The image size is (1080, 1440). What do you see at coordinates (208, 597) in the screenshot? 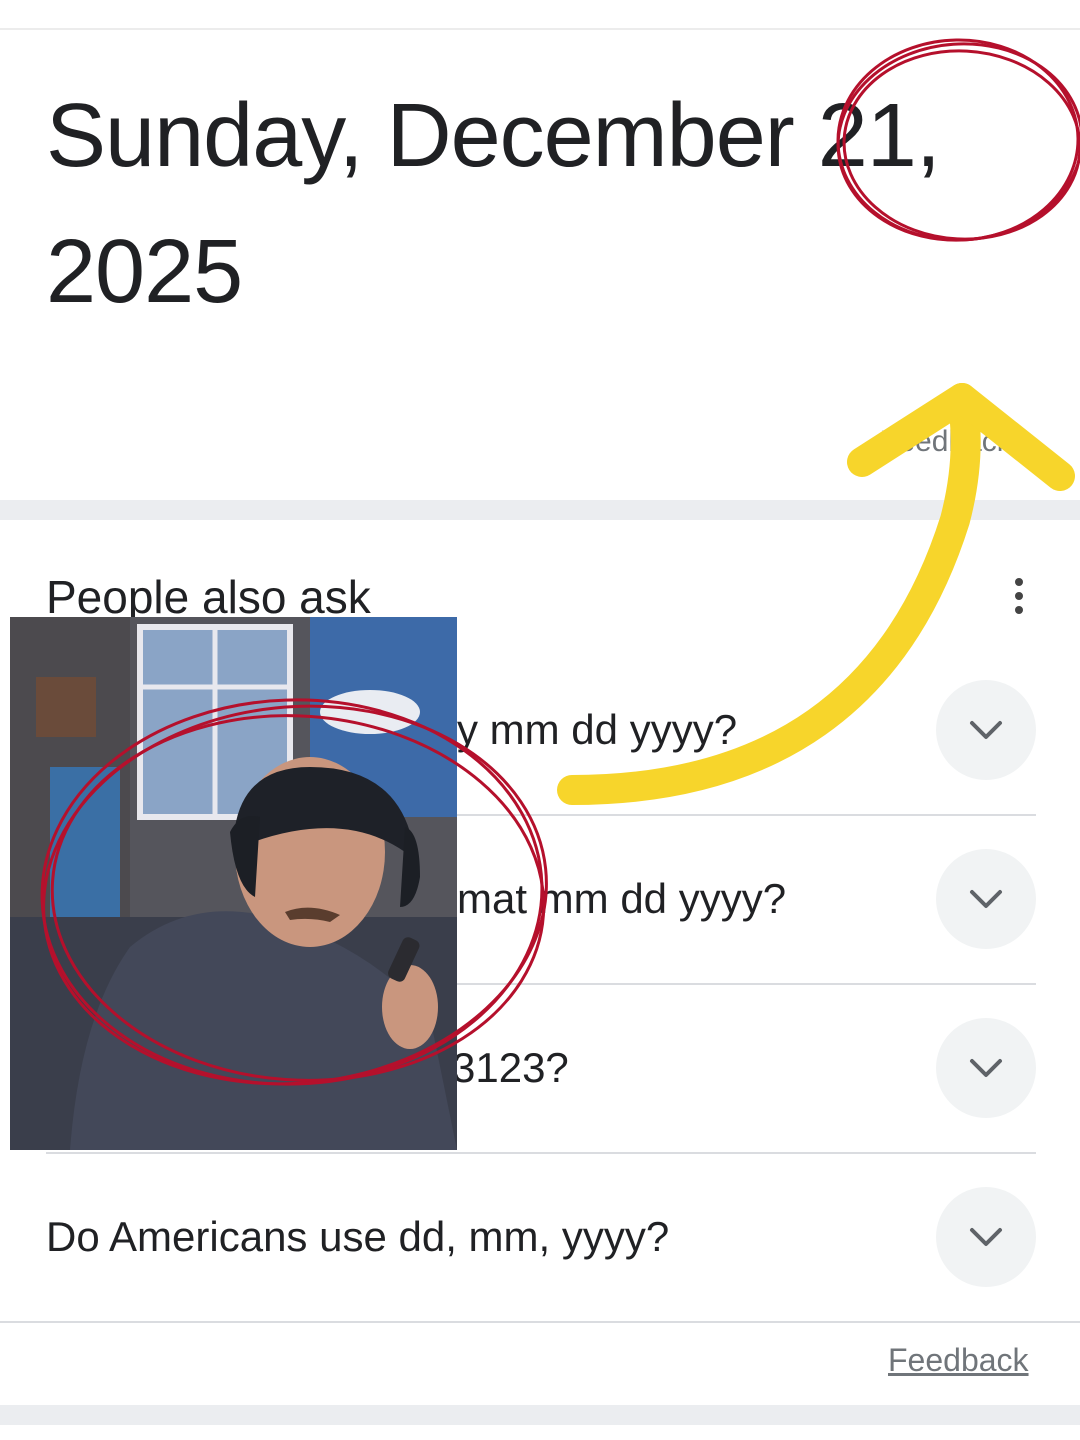
I see `people-also-ask-title: People also ask` at bounding box center [208, 597].